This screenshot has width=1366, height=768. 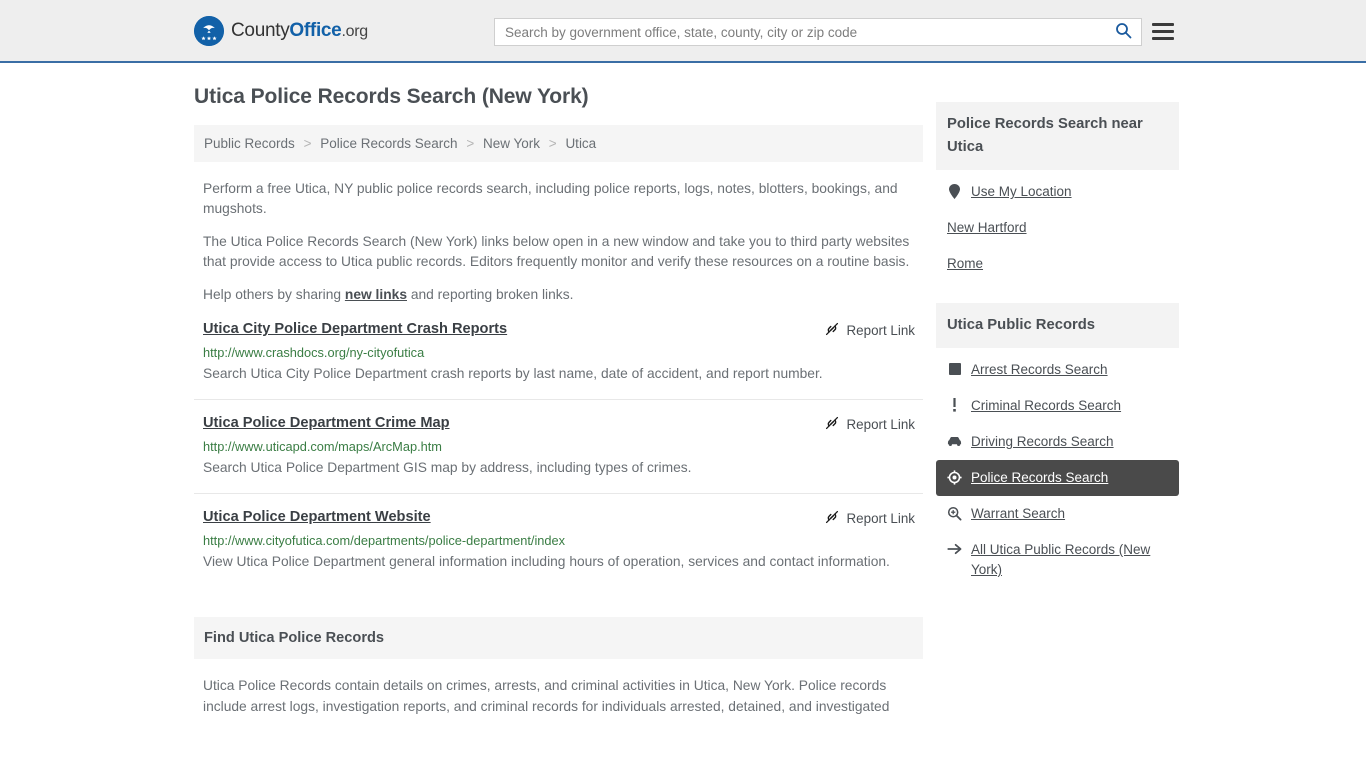 What do you see at coordinates (354, 31) in the screenshot?
I see `brand-text-org: .org` at bounding box center [354, 31].